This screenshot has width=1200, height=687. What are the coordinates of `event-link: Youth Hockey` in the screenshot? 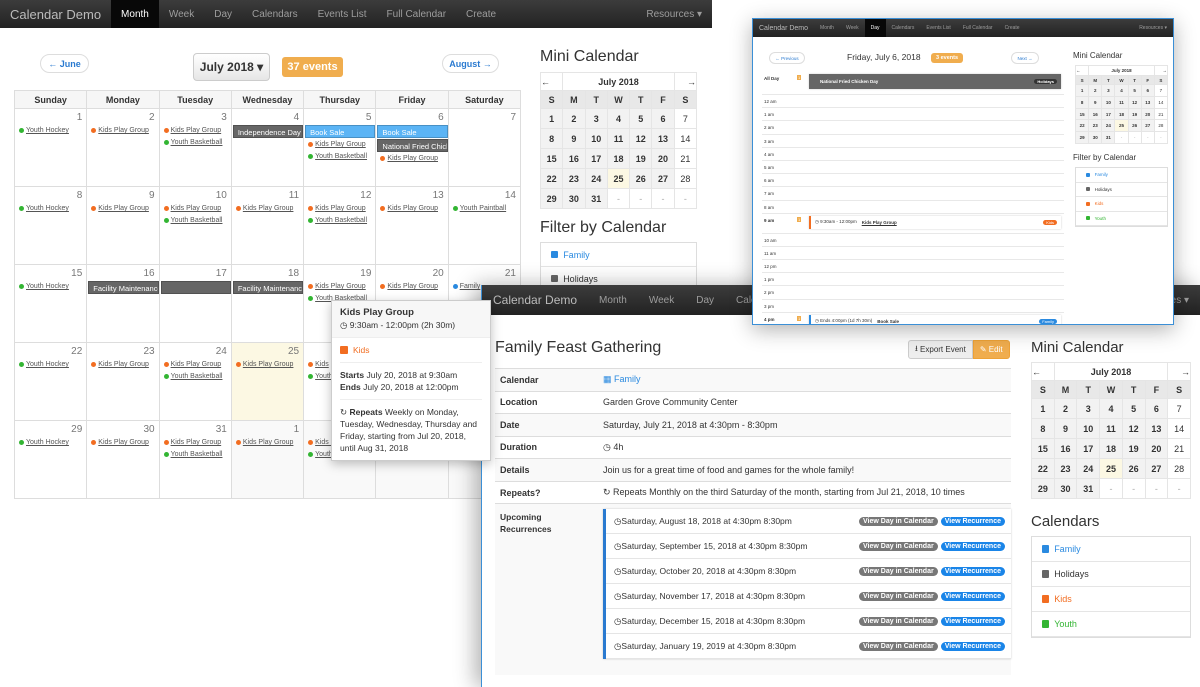 It's located at (47, 364).